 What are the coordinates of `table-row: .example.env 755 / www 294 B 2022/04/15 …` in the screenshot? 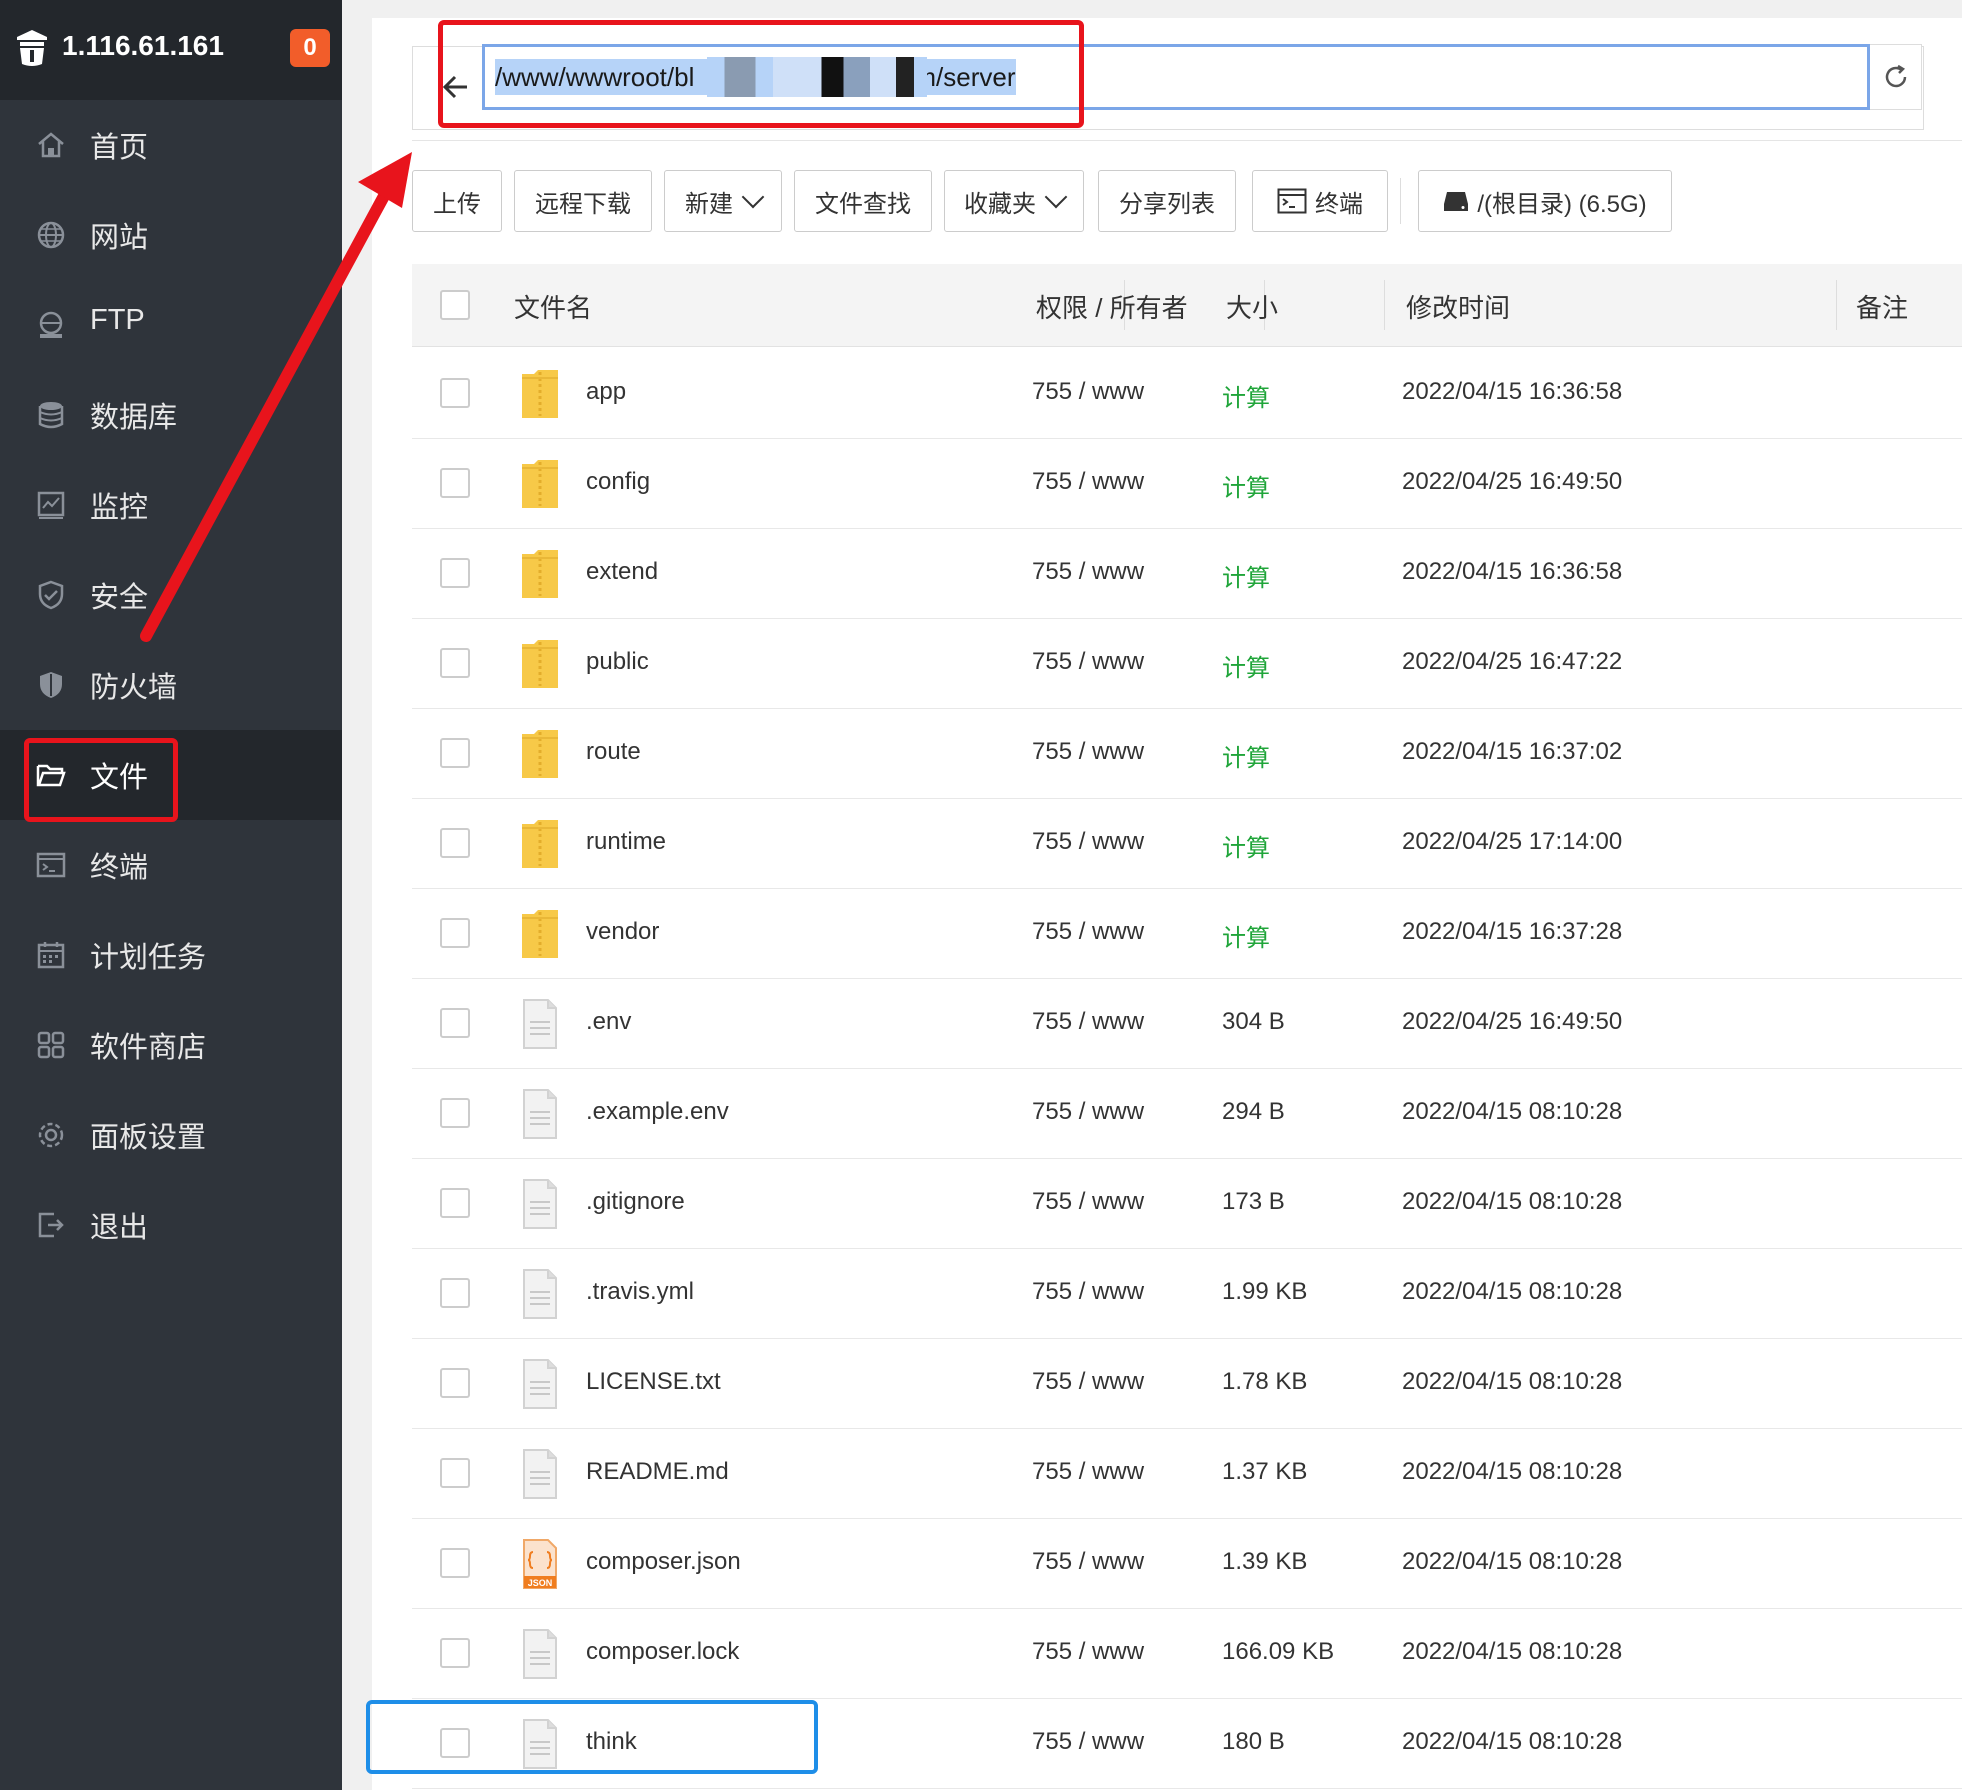 It's located at (1187, 1113).